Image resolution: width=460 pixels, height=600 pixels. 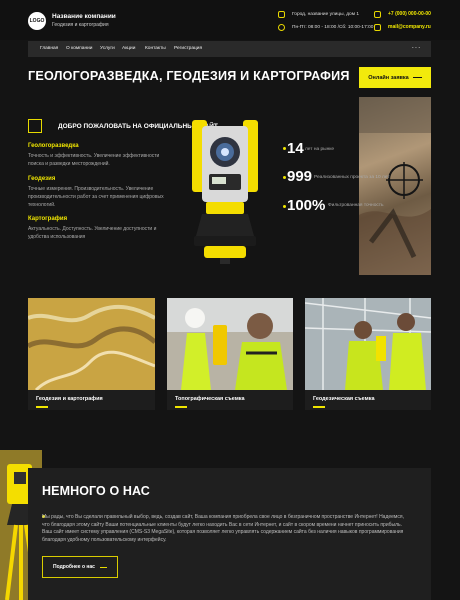 What do you see at coordinates (80, 25) in the screenshot?
I see `company-subtitle: Геодезия и картография` at bounding box center [80, 25].